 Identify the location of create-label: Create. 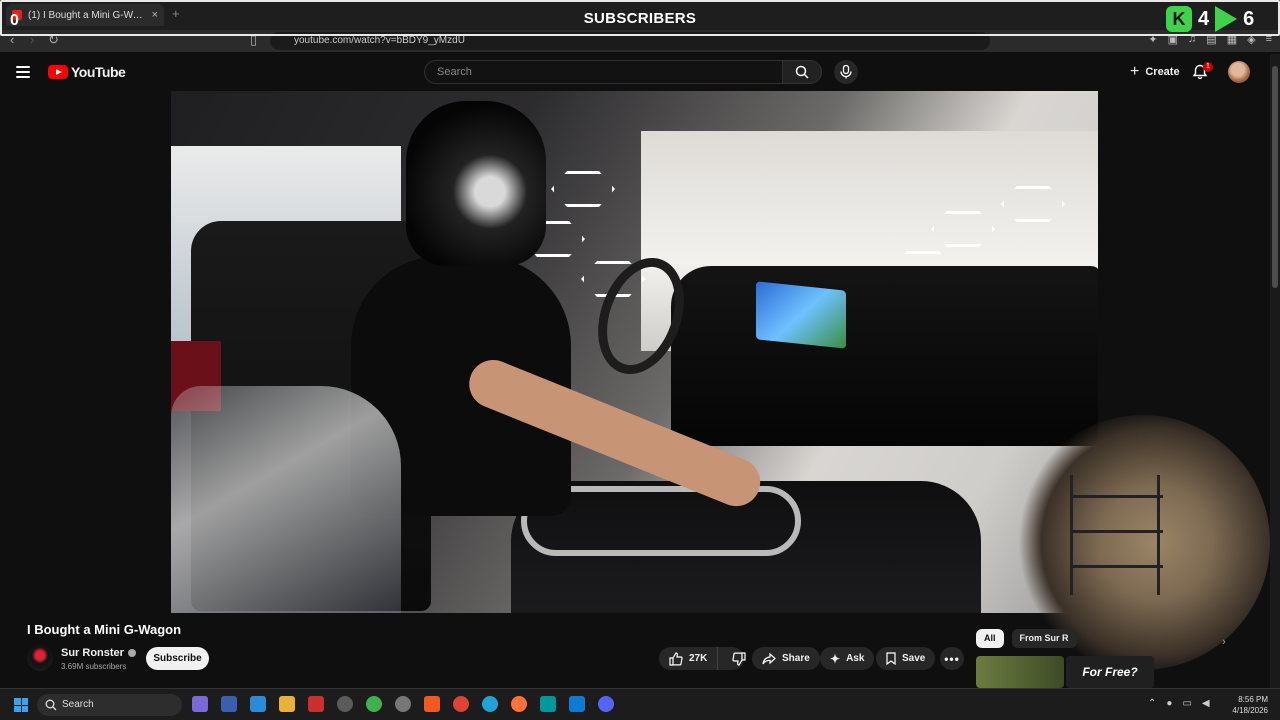
(1162, 72).